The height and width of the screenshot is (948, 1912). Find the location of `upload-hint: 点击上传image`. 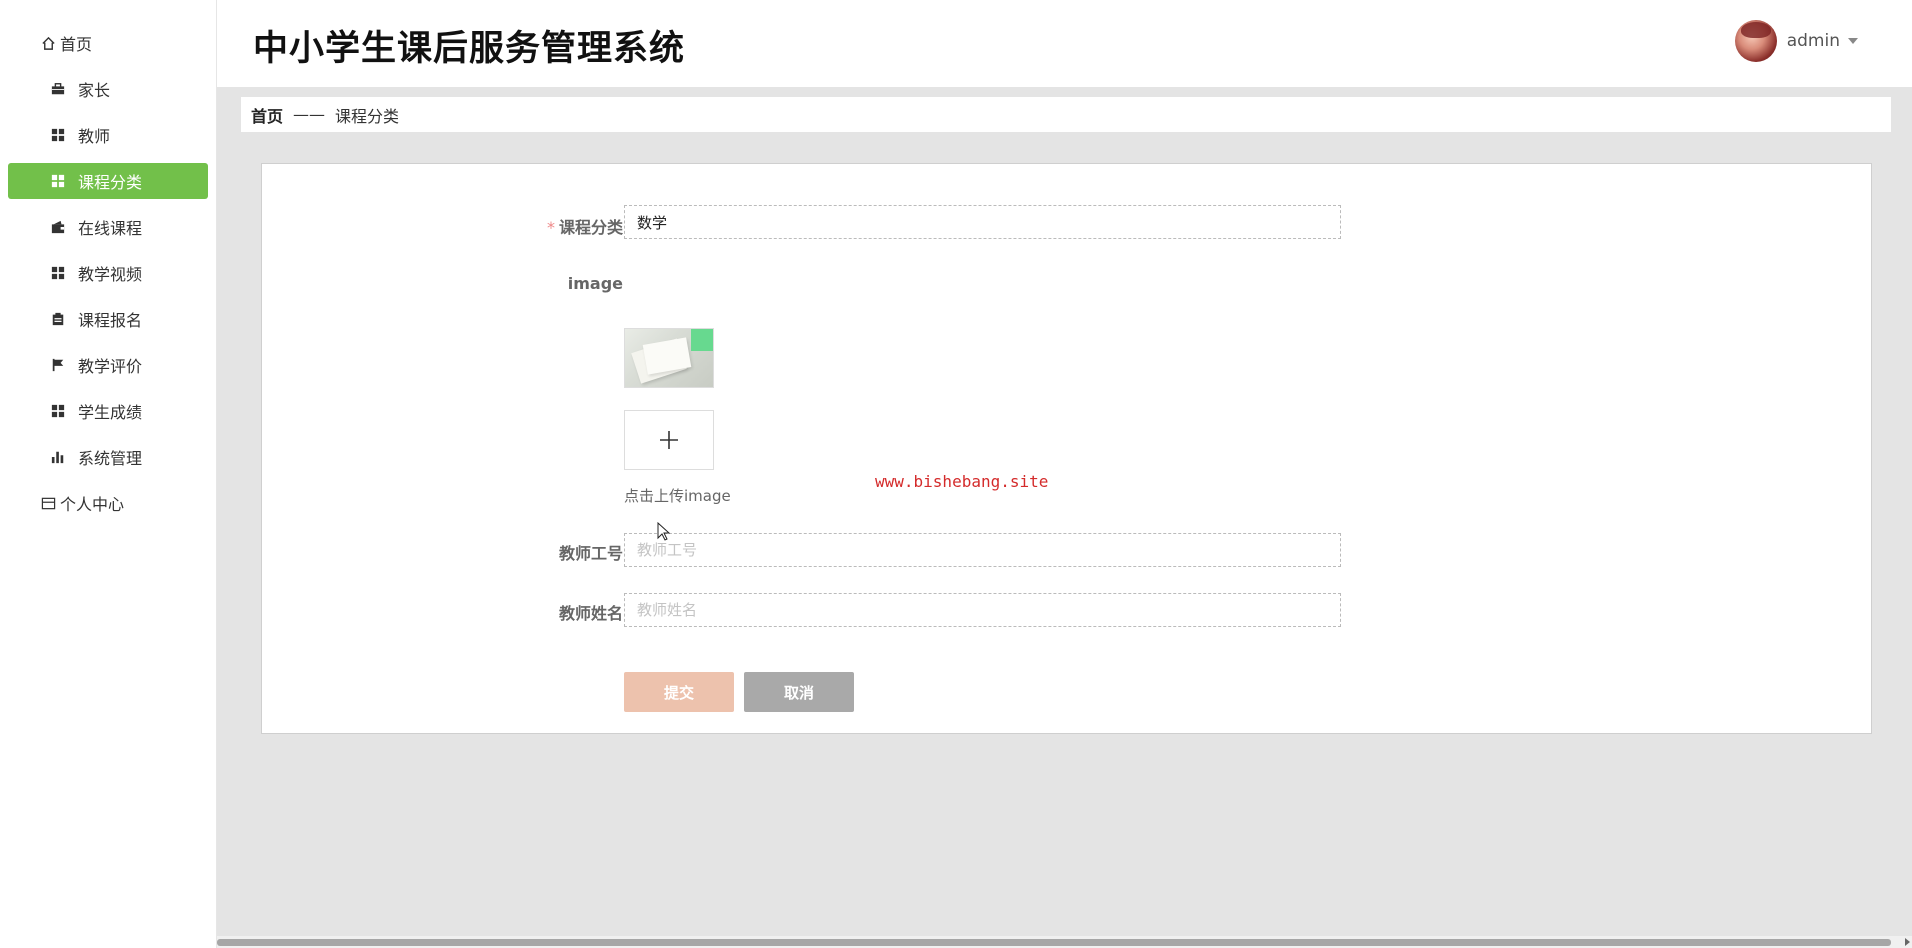

upload-hint: 点击上传image is located at coordinates (677, 496).